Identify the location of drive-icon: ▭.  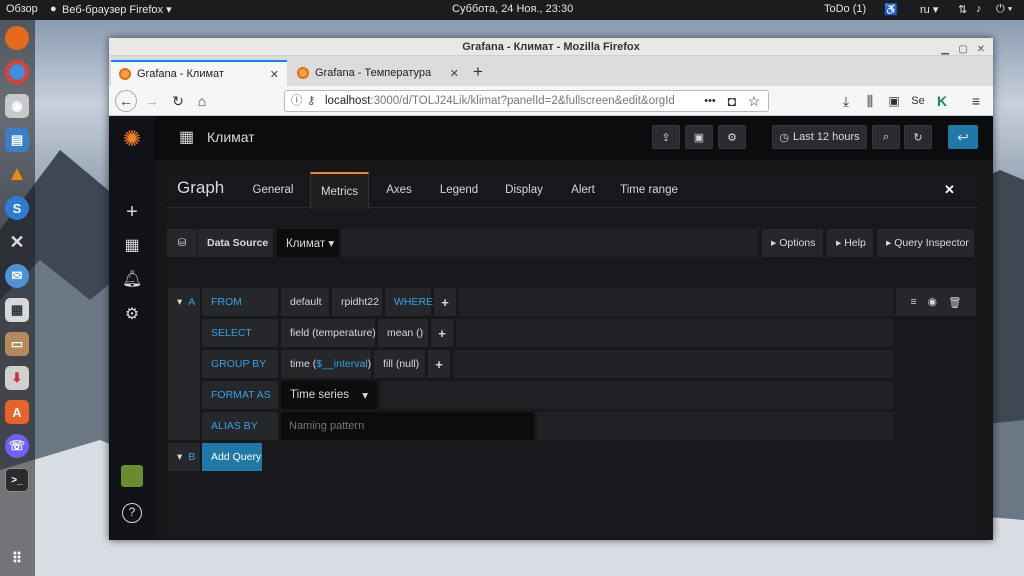
(17, 344).